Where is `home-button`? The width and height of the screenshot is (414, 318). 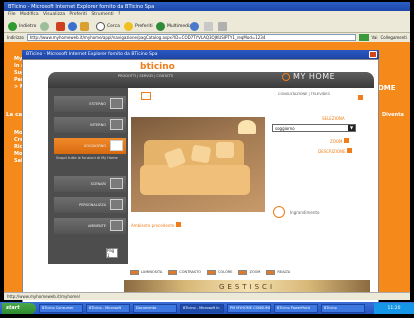 home-button is located at coordinates (84, 26).